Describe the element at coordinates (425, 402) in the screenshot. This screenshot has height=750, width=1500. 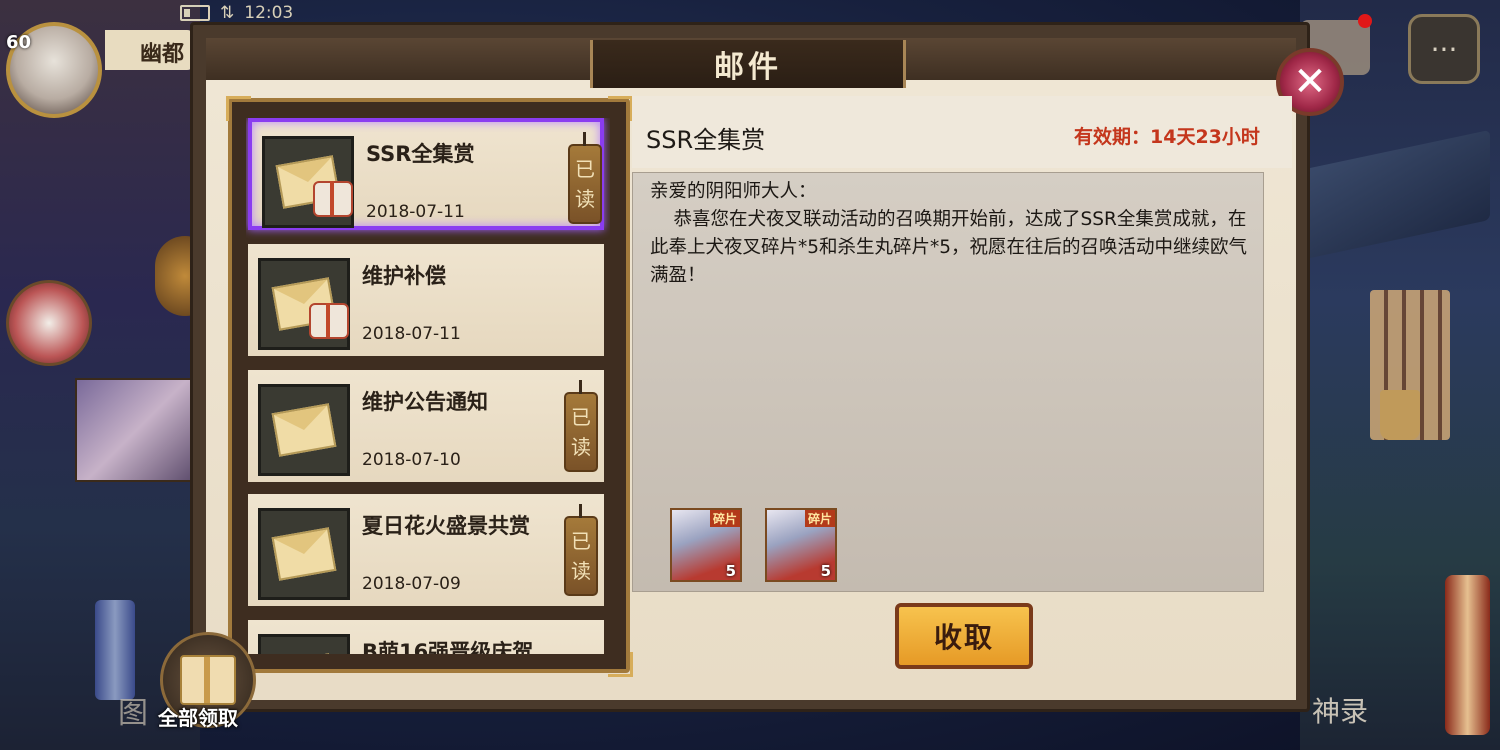
I see `mail-title: 维护公告通知` at that location.